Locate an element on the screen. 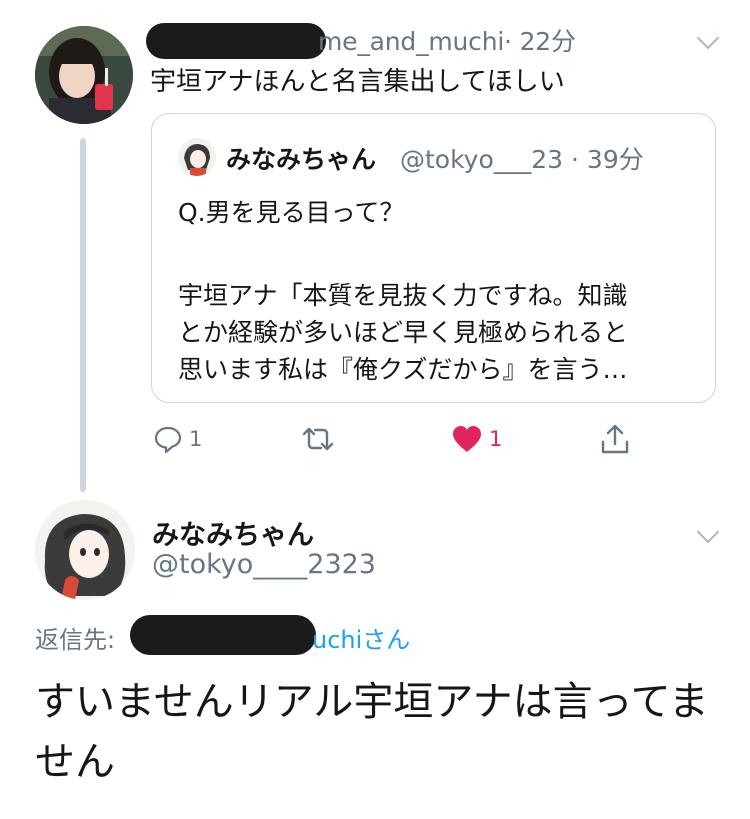 The width and height of the screenshot is (750, 819). reply-author-name: みなみちゃん is located at coordinates (233, 532).